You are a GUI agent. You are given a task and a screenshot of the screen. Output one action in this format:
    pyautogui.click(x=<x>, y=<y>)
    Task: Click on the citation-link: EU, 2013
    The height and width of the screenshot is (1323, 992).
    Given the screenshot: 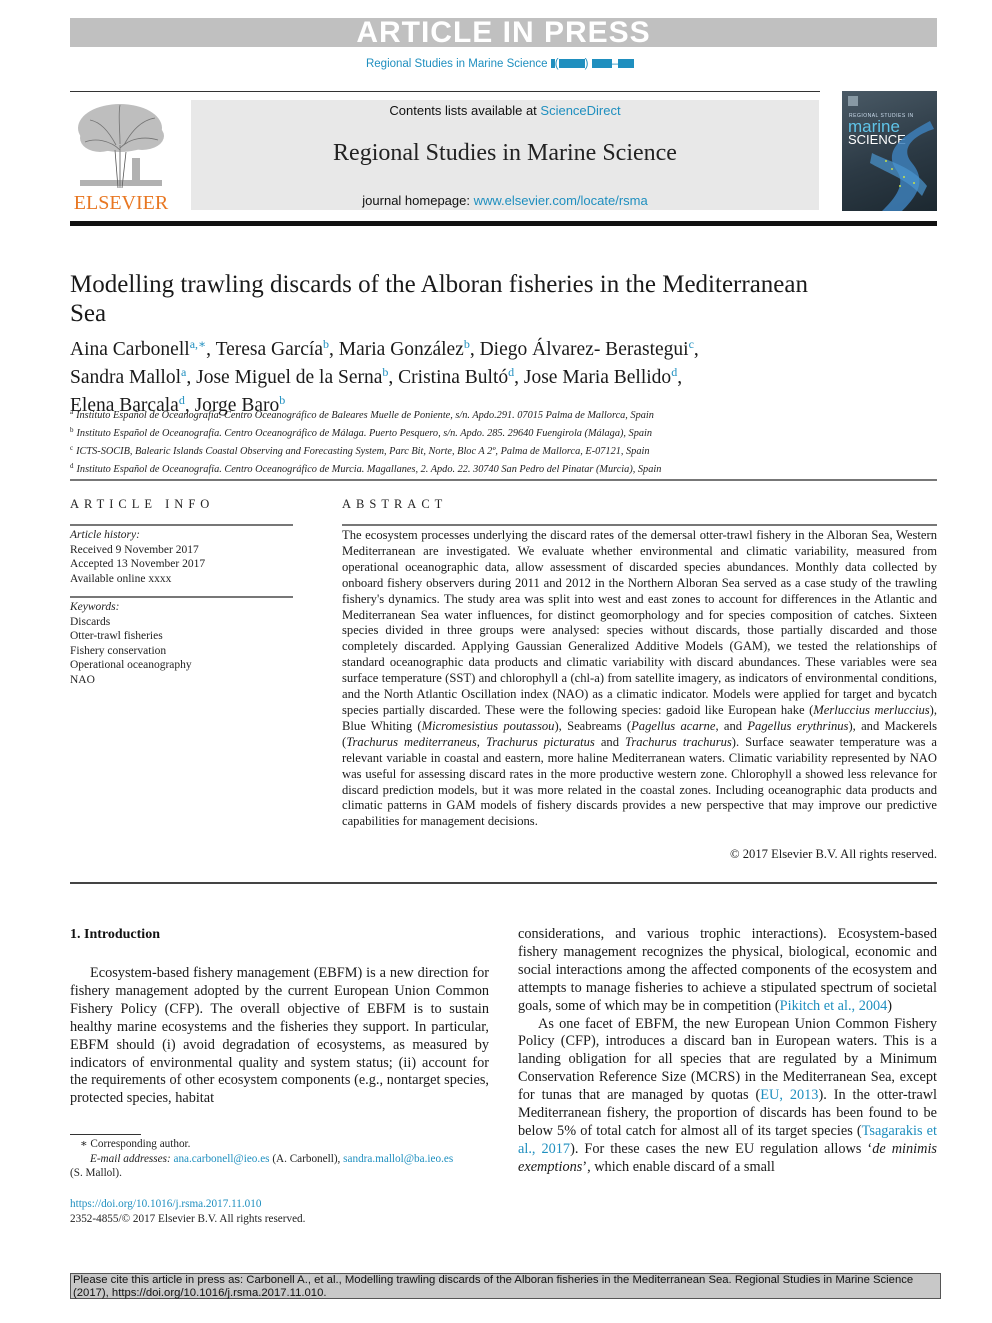 What is the action you would take?
    pyautogui.click(x=789, y=1095)
    